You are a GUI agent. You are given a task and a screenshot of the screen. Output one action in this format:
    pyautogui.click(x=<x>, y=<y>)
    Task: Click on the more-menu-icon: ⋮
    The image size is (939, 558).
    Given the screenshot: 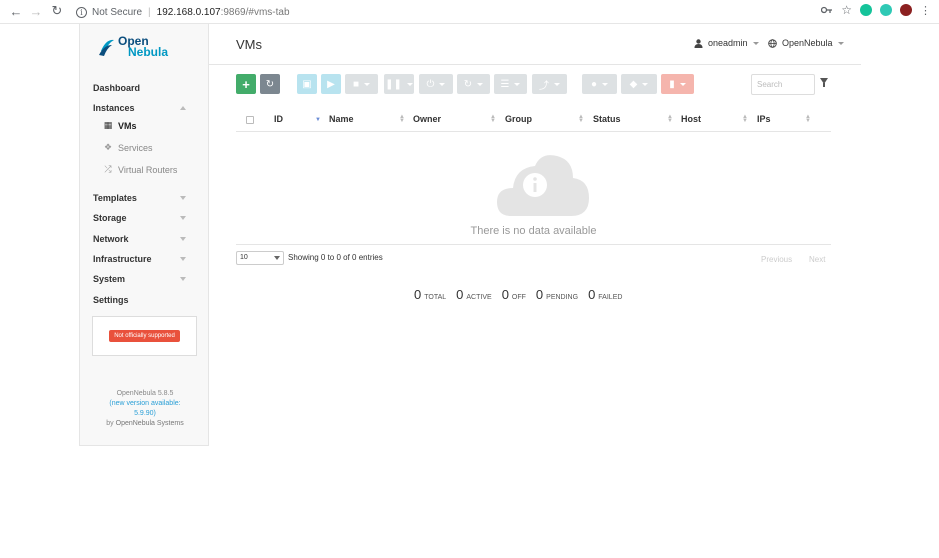 What is the action you would take?
    pyautogui.click(x=925, y=10)
    